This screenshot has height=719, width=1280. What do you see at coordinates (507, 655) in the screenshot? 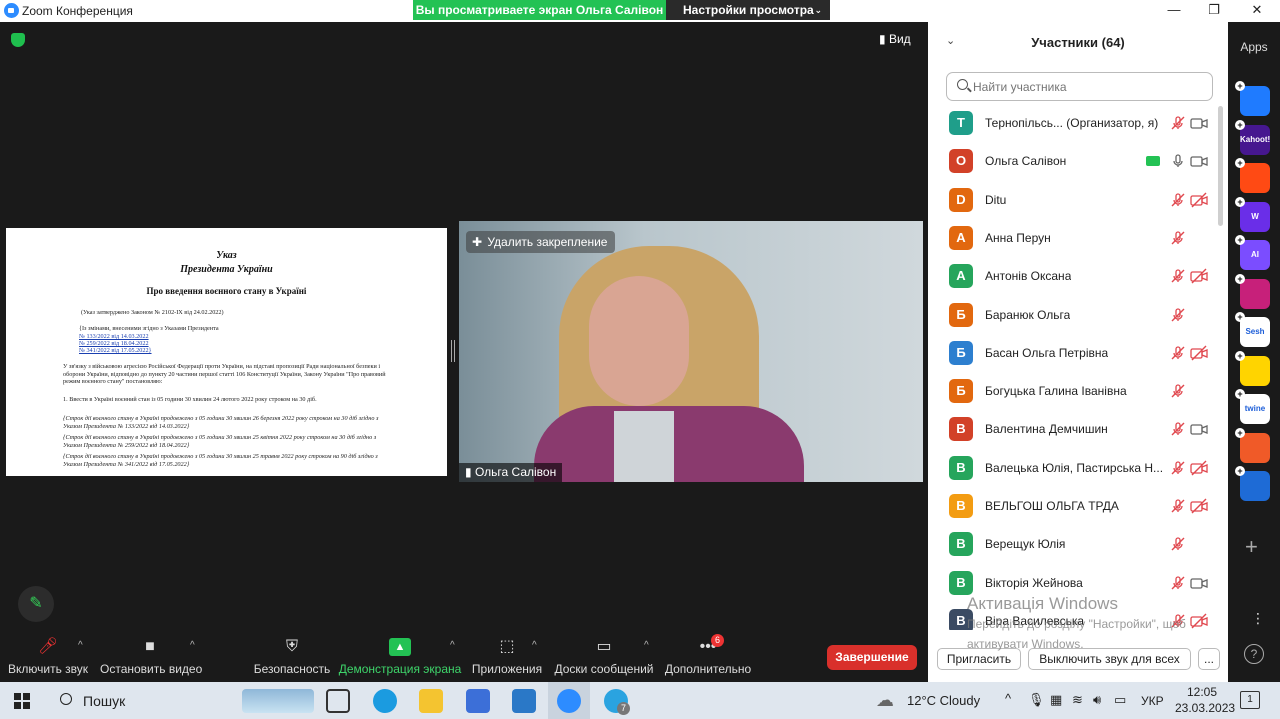
I see `apps-button: ⬚ Приложения` at bounding box center [507, 655].